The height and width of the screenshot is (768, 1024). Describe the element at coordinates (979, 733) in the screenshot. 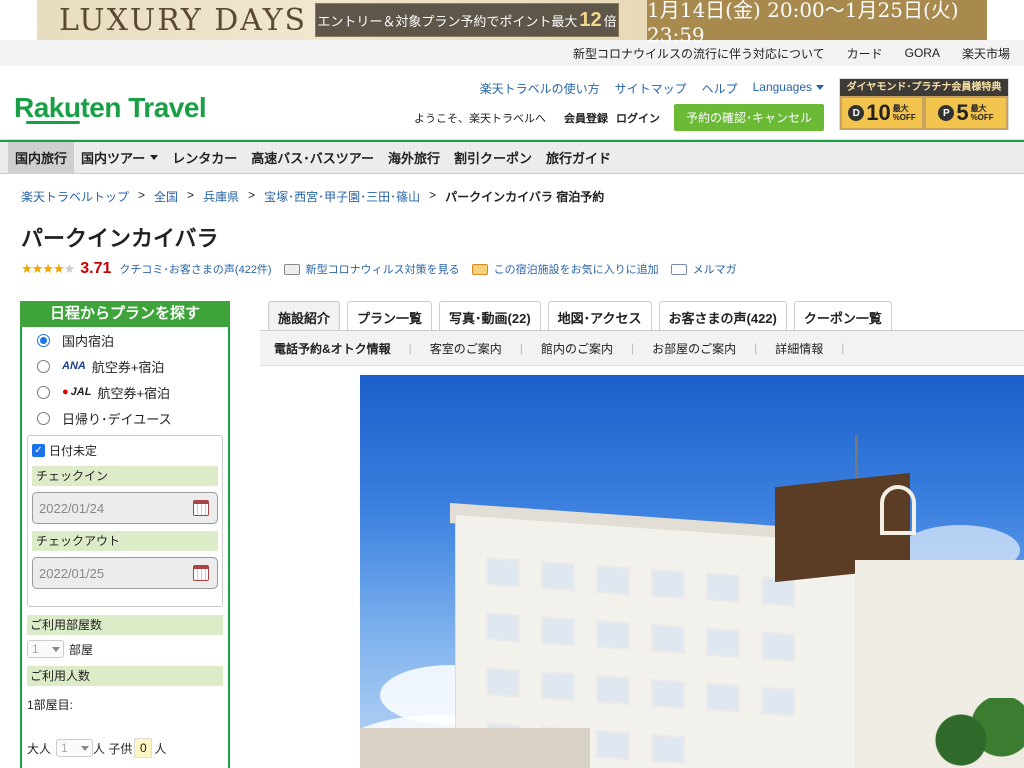

I see `trees` at that location.